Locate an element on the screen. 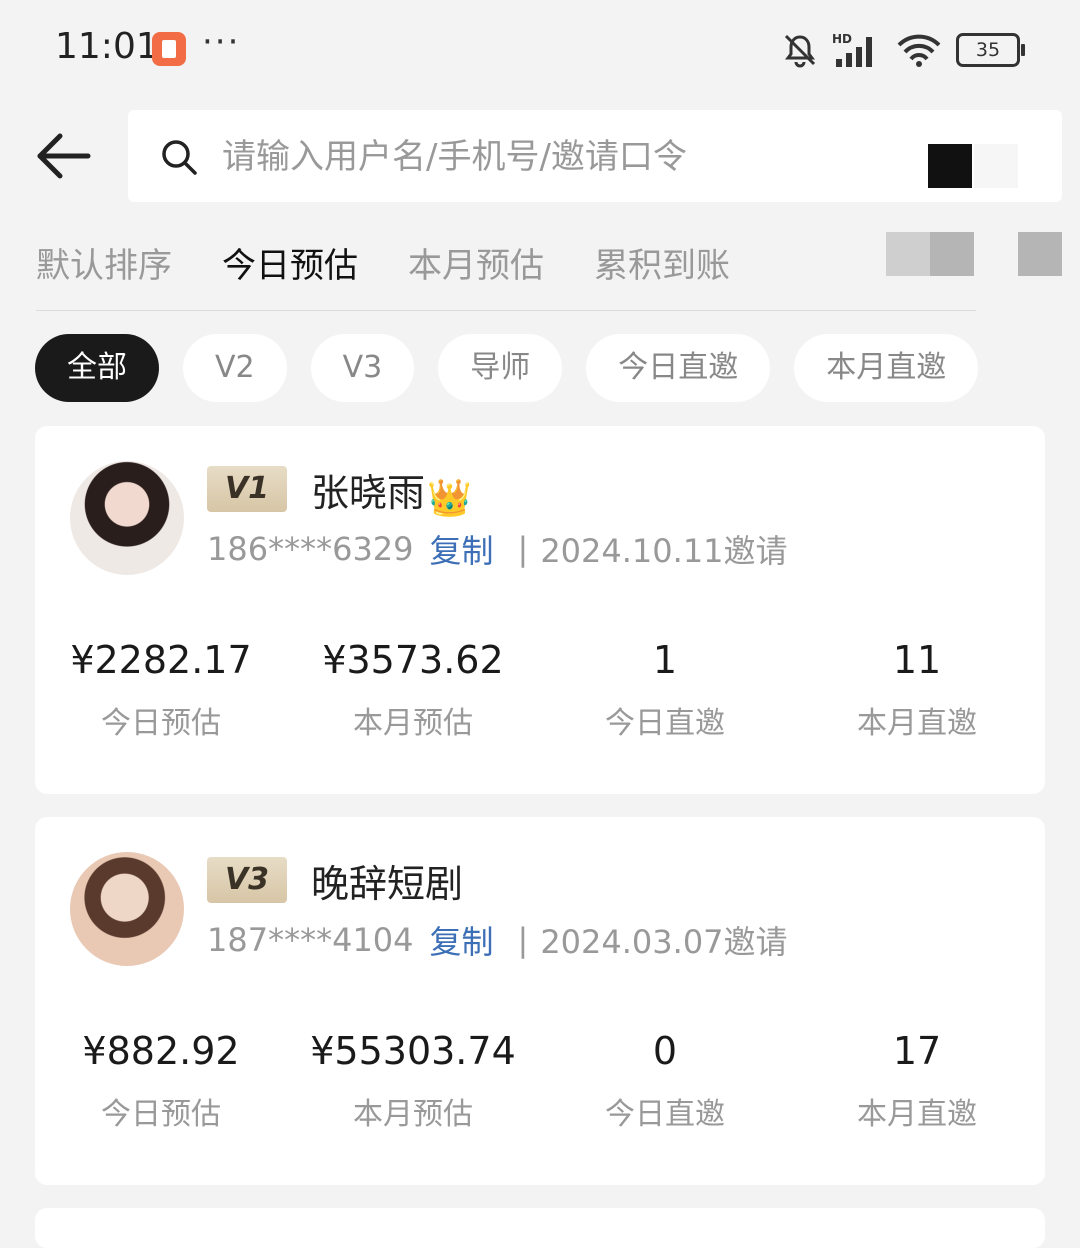  stat-value: ¥882.92 is located at coordinates (161, 1051).